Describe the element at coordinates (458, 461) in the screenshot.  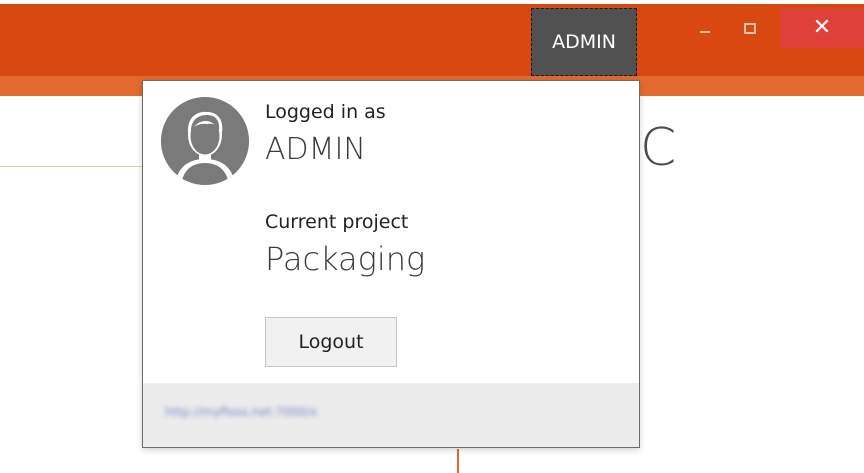
I see `background-accent-line` at that location.